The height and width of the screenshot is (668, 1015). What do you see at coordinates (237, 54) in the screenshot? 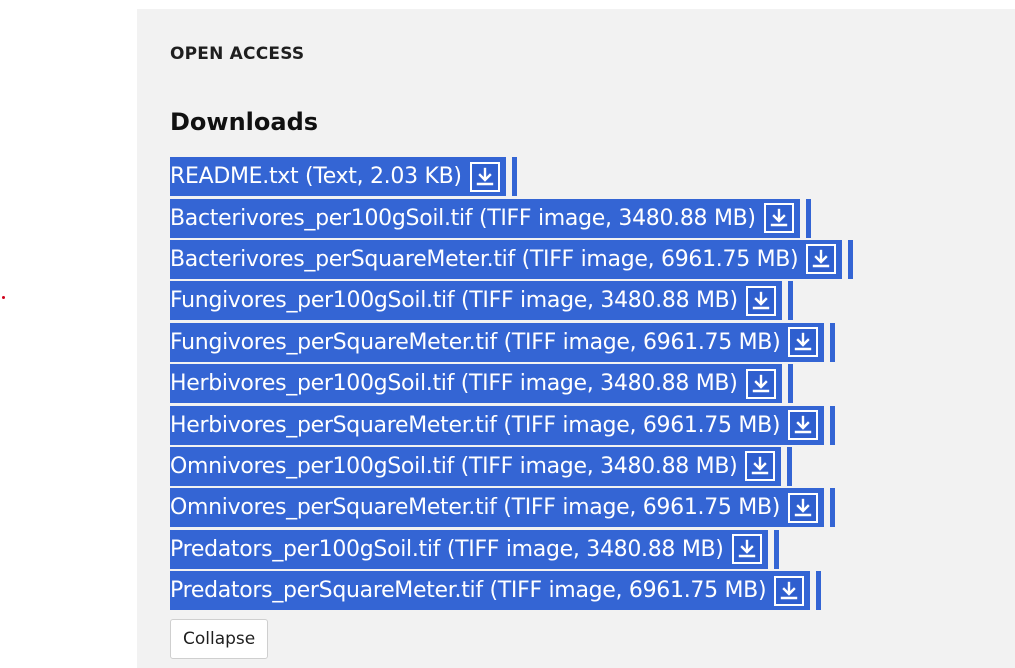
I see `access-label: OPEN ACCESS` at bounding box center [237, 54].